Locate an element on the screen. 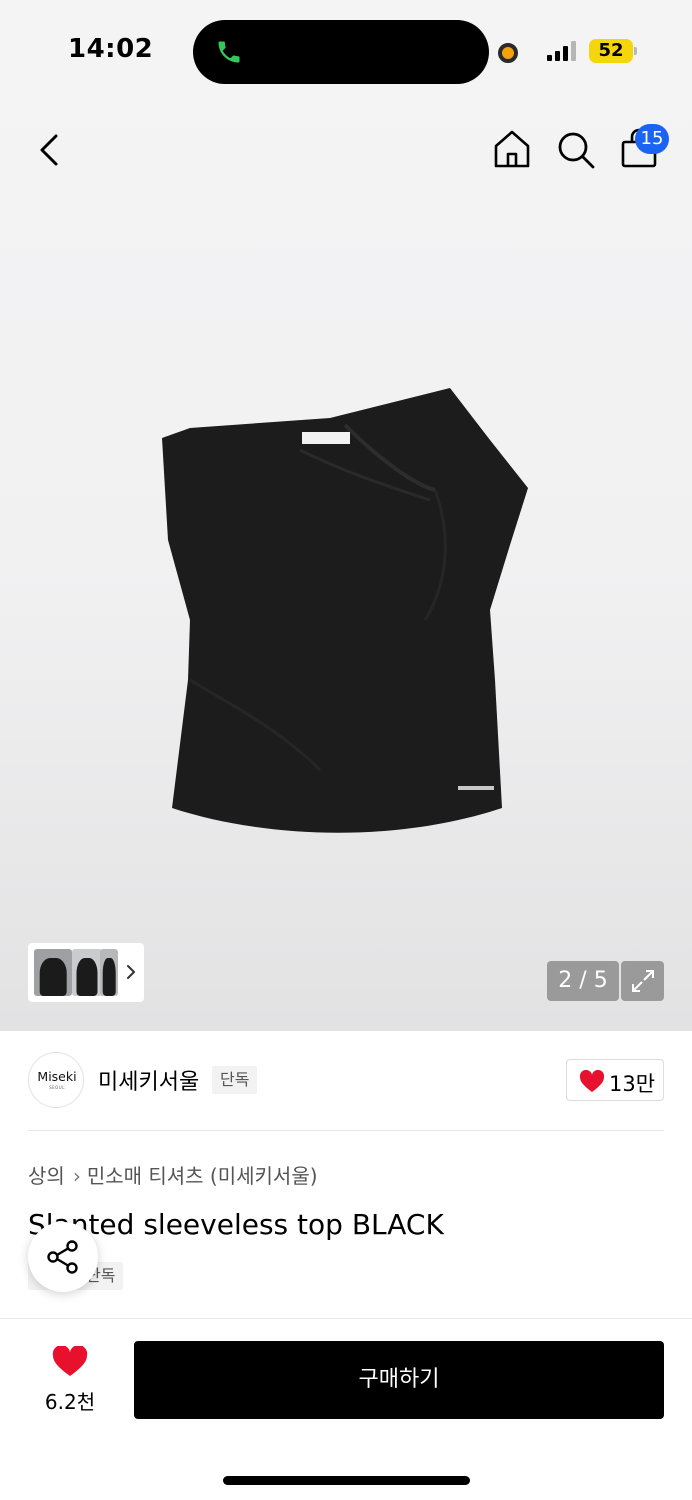  chevron-right-icon: › is located at coordinates (76, 1176).